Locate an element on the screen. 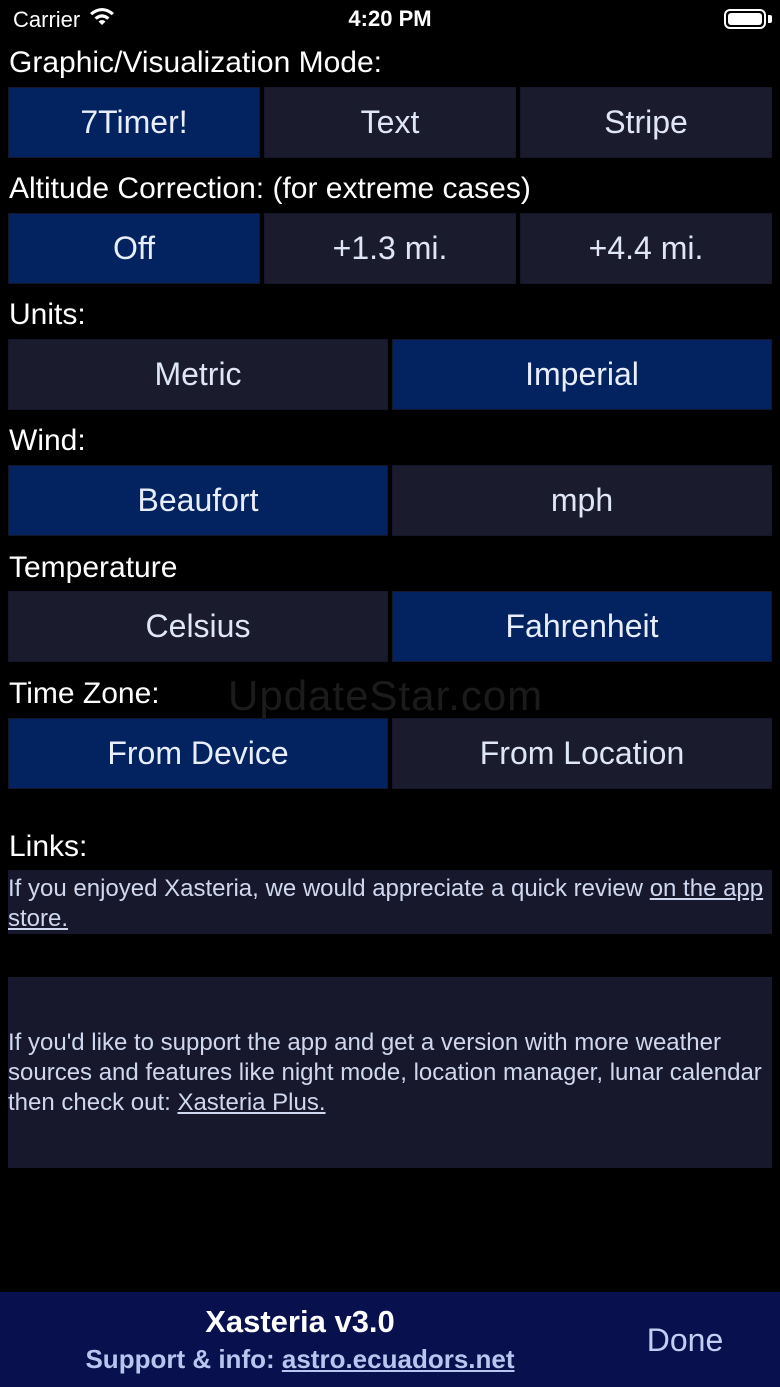 This screenshot has height=1387, width=780. status-bar: Carrier 4:20 PM is located at coordinates (390, 20).